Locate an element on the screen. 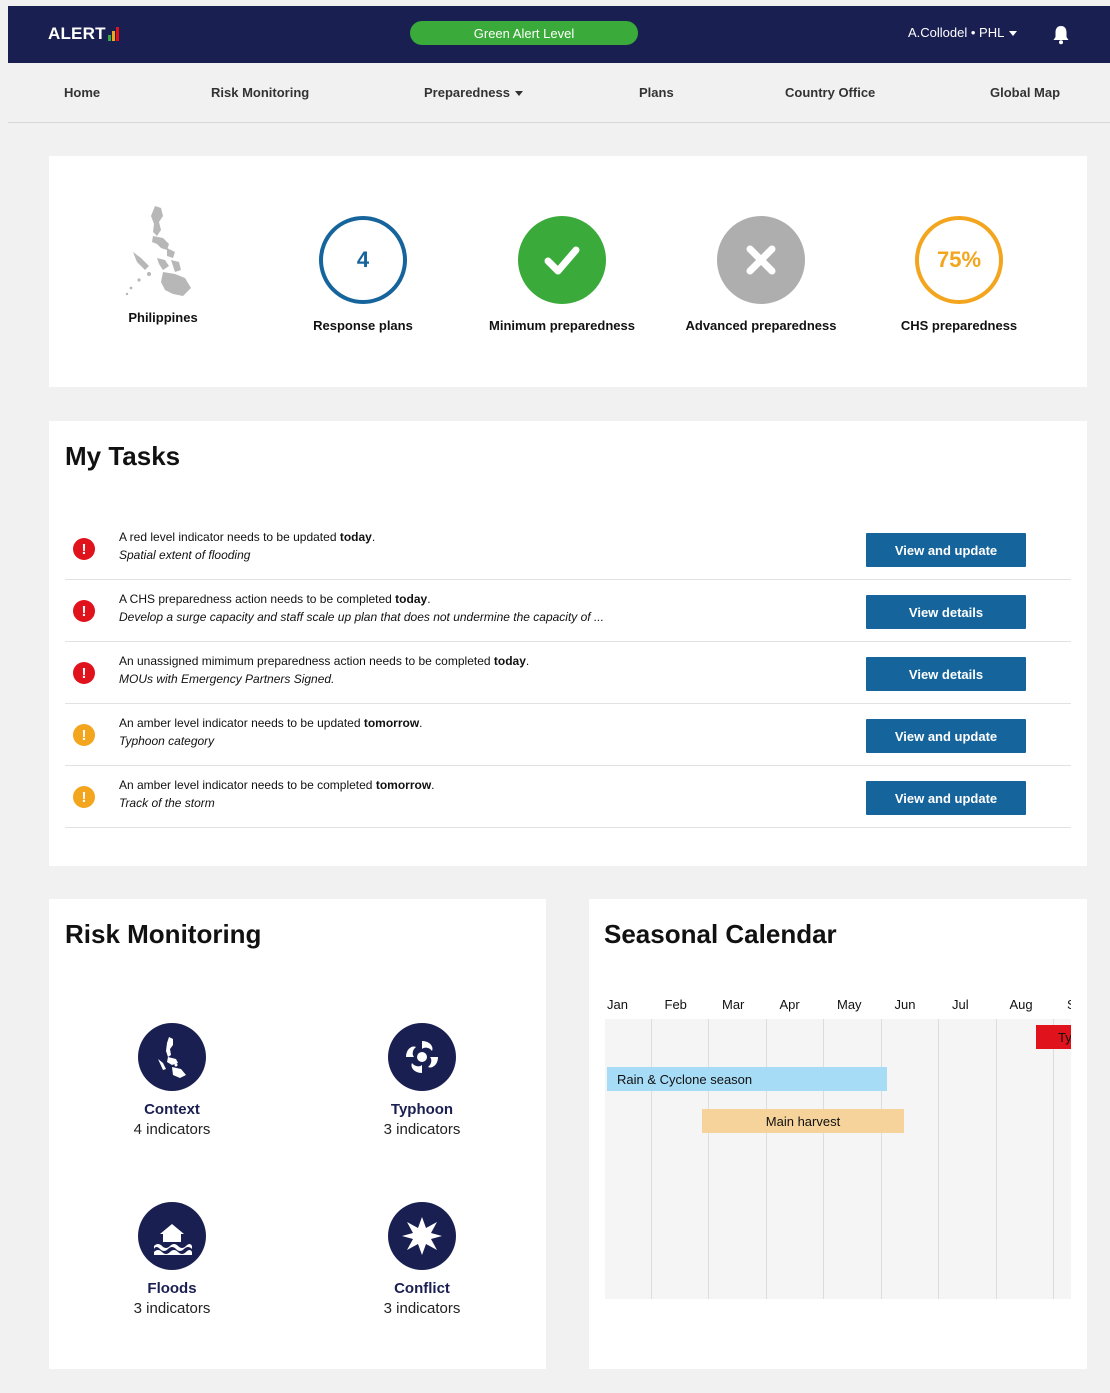 Image resolution: width=1110 pixels, height=1393 pixels. logo-text: ALERT is located at coordinates (77, 33).